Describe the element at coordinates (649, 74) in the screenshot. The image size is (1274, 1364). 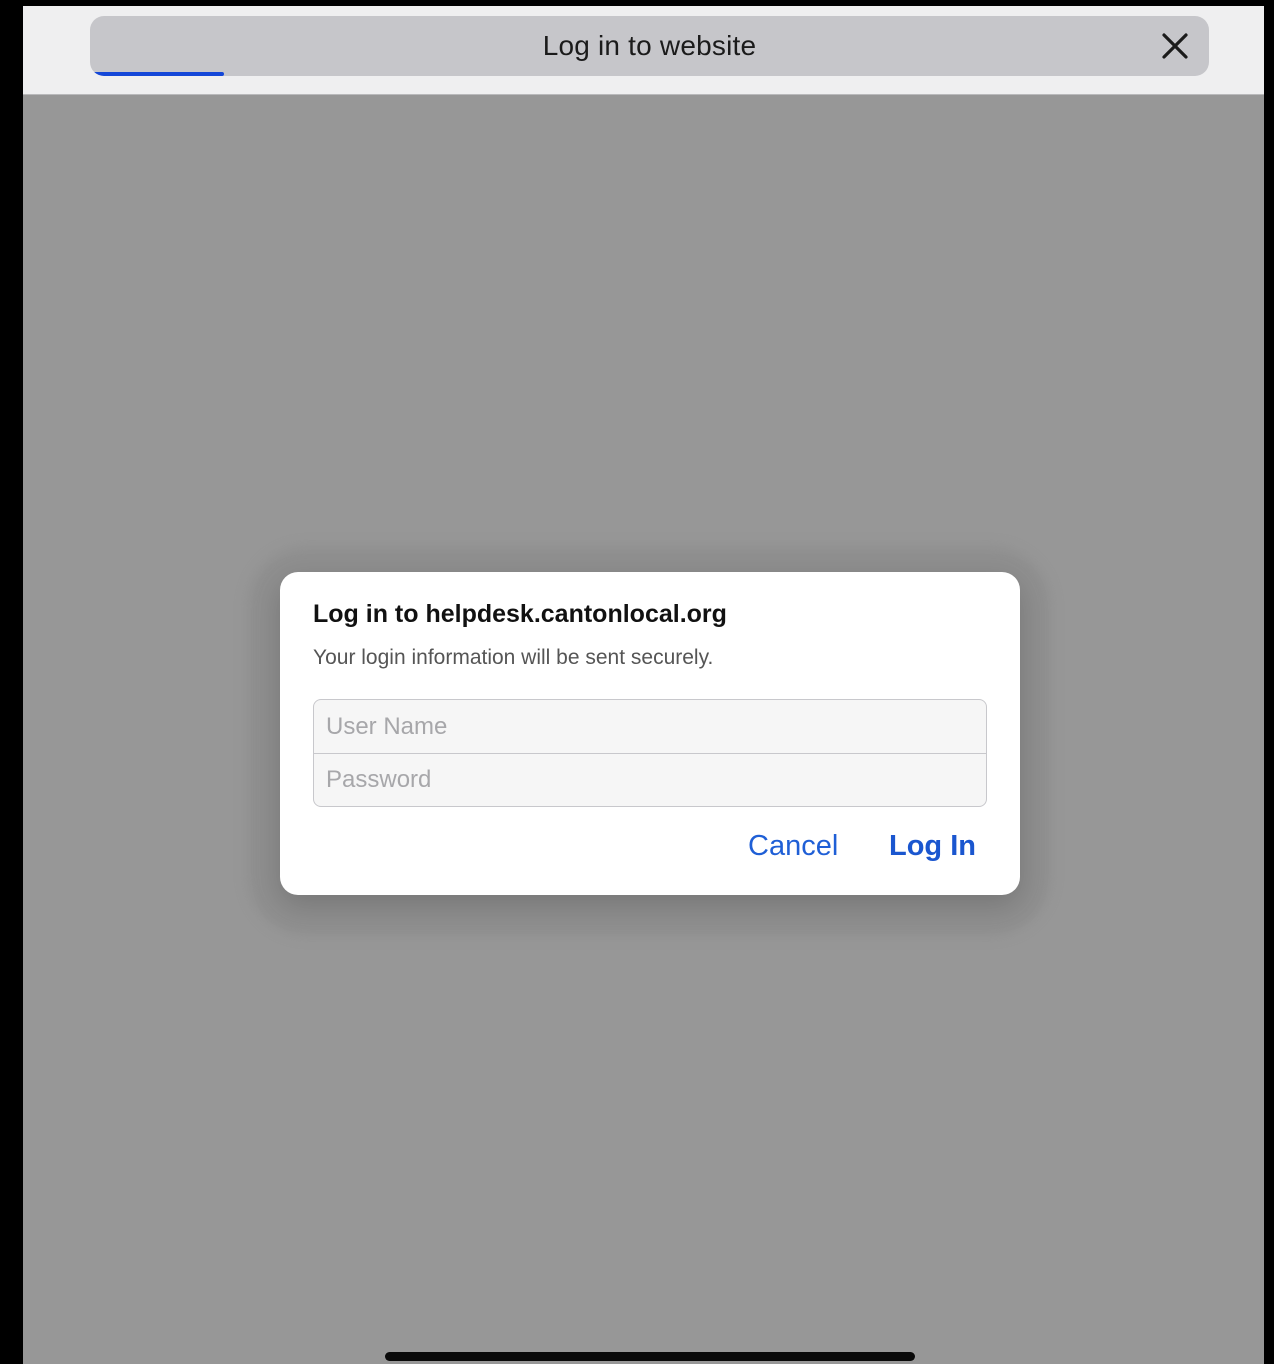
I see `page-load-progress` at that location.